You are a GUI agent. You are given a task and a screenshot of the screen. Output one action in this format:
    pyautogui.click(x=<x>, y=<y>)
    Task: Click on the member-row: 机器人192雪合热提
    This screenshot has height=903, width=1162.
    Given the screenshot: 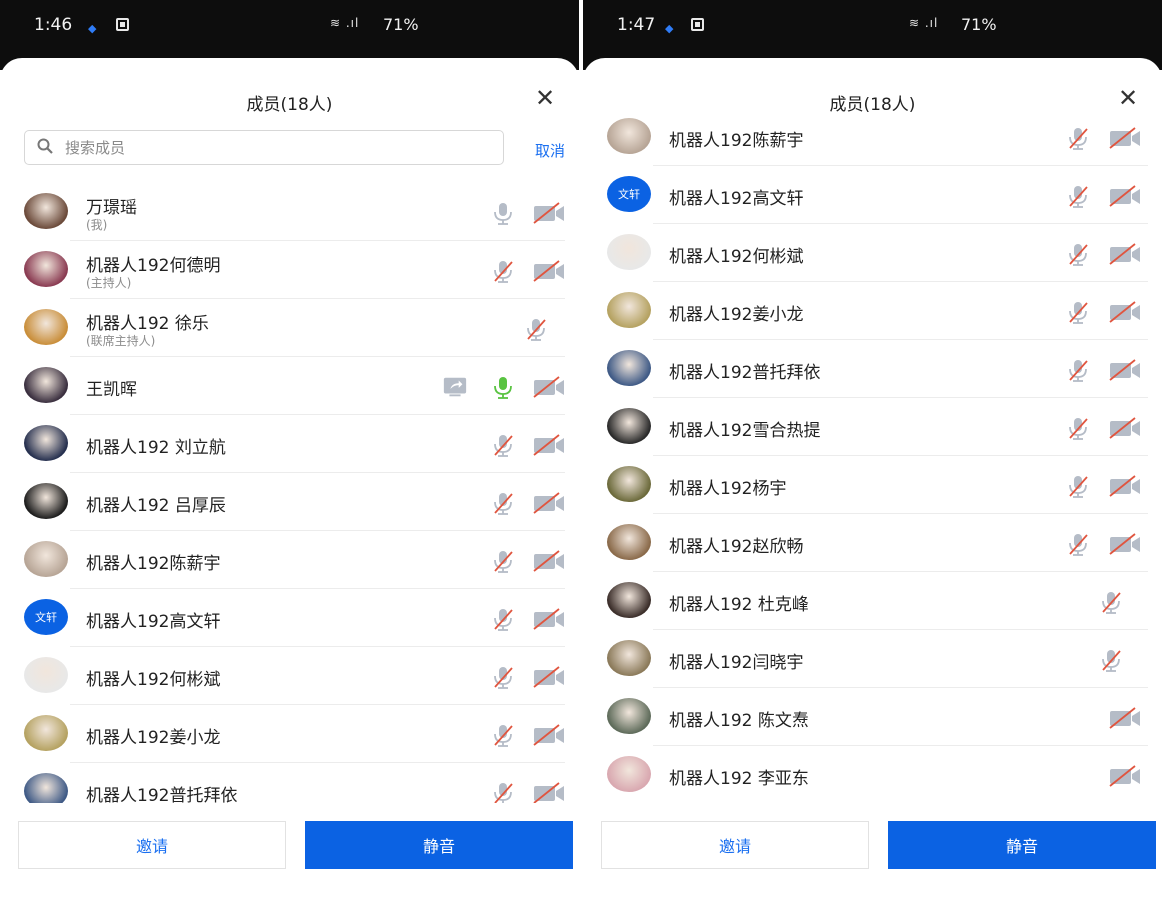 What is the action you would take?
    pyautogui.click(x=872, y=427)
    